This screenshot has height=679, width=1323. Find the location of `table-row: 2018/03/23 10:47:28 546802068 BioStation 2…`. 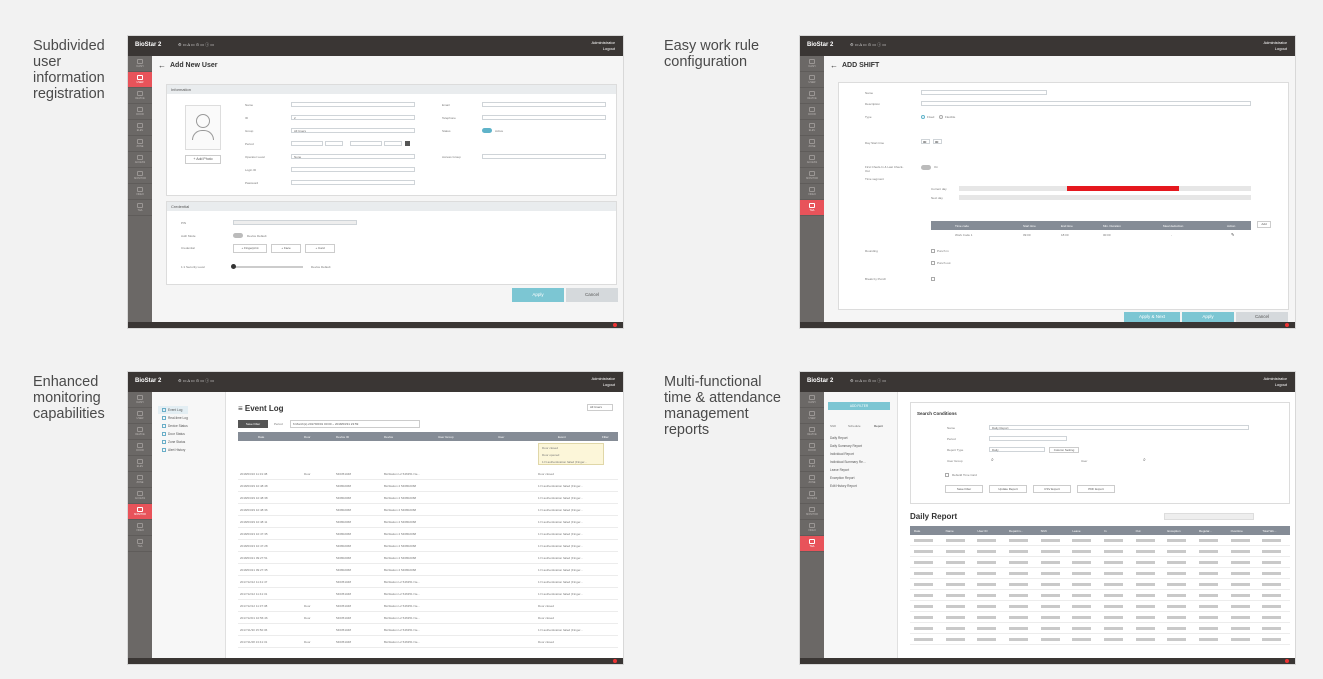

table-row: 2018/03/23 10:47:28 546802068 BioStation 2… is located at coordinates (428, 546).